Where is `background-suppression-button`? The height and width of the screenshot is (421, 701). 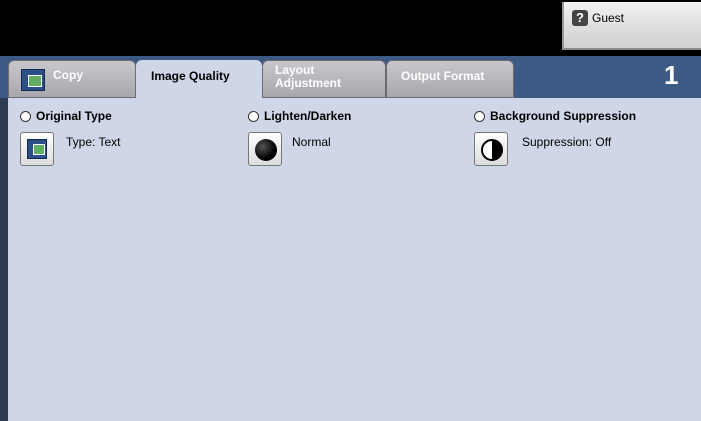
background-suppression-button is located at coordinates (491, 149).